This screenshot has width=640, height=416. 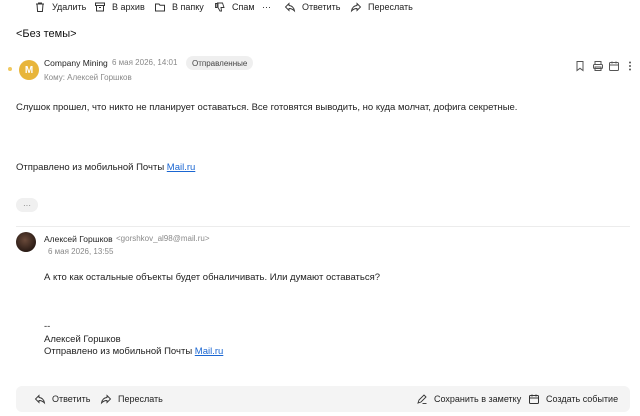 I want to click on thumb-down-icon, so click(x=220, y=7).